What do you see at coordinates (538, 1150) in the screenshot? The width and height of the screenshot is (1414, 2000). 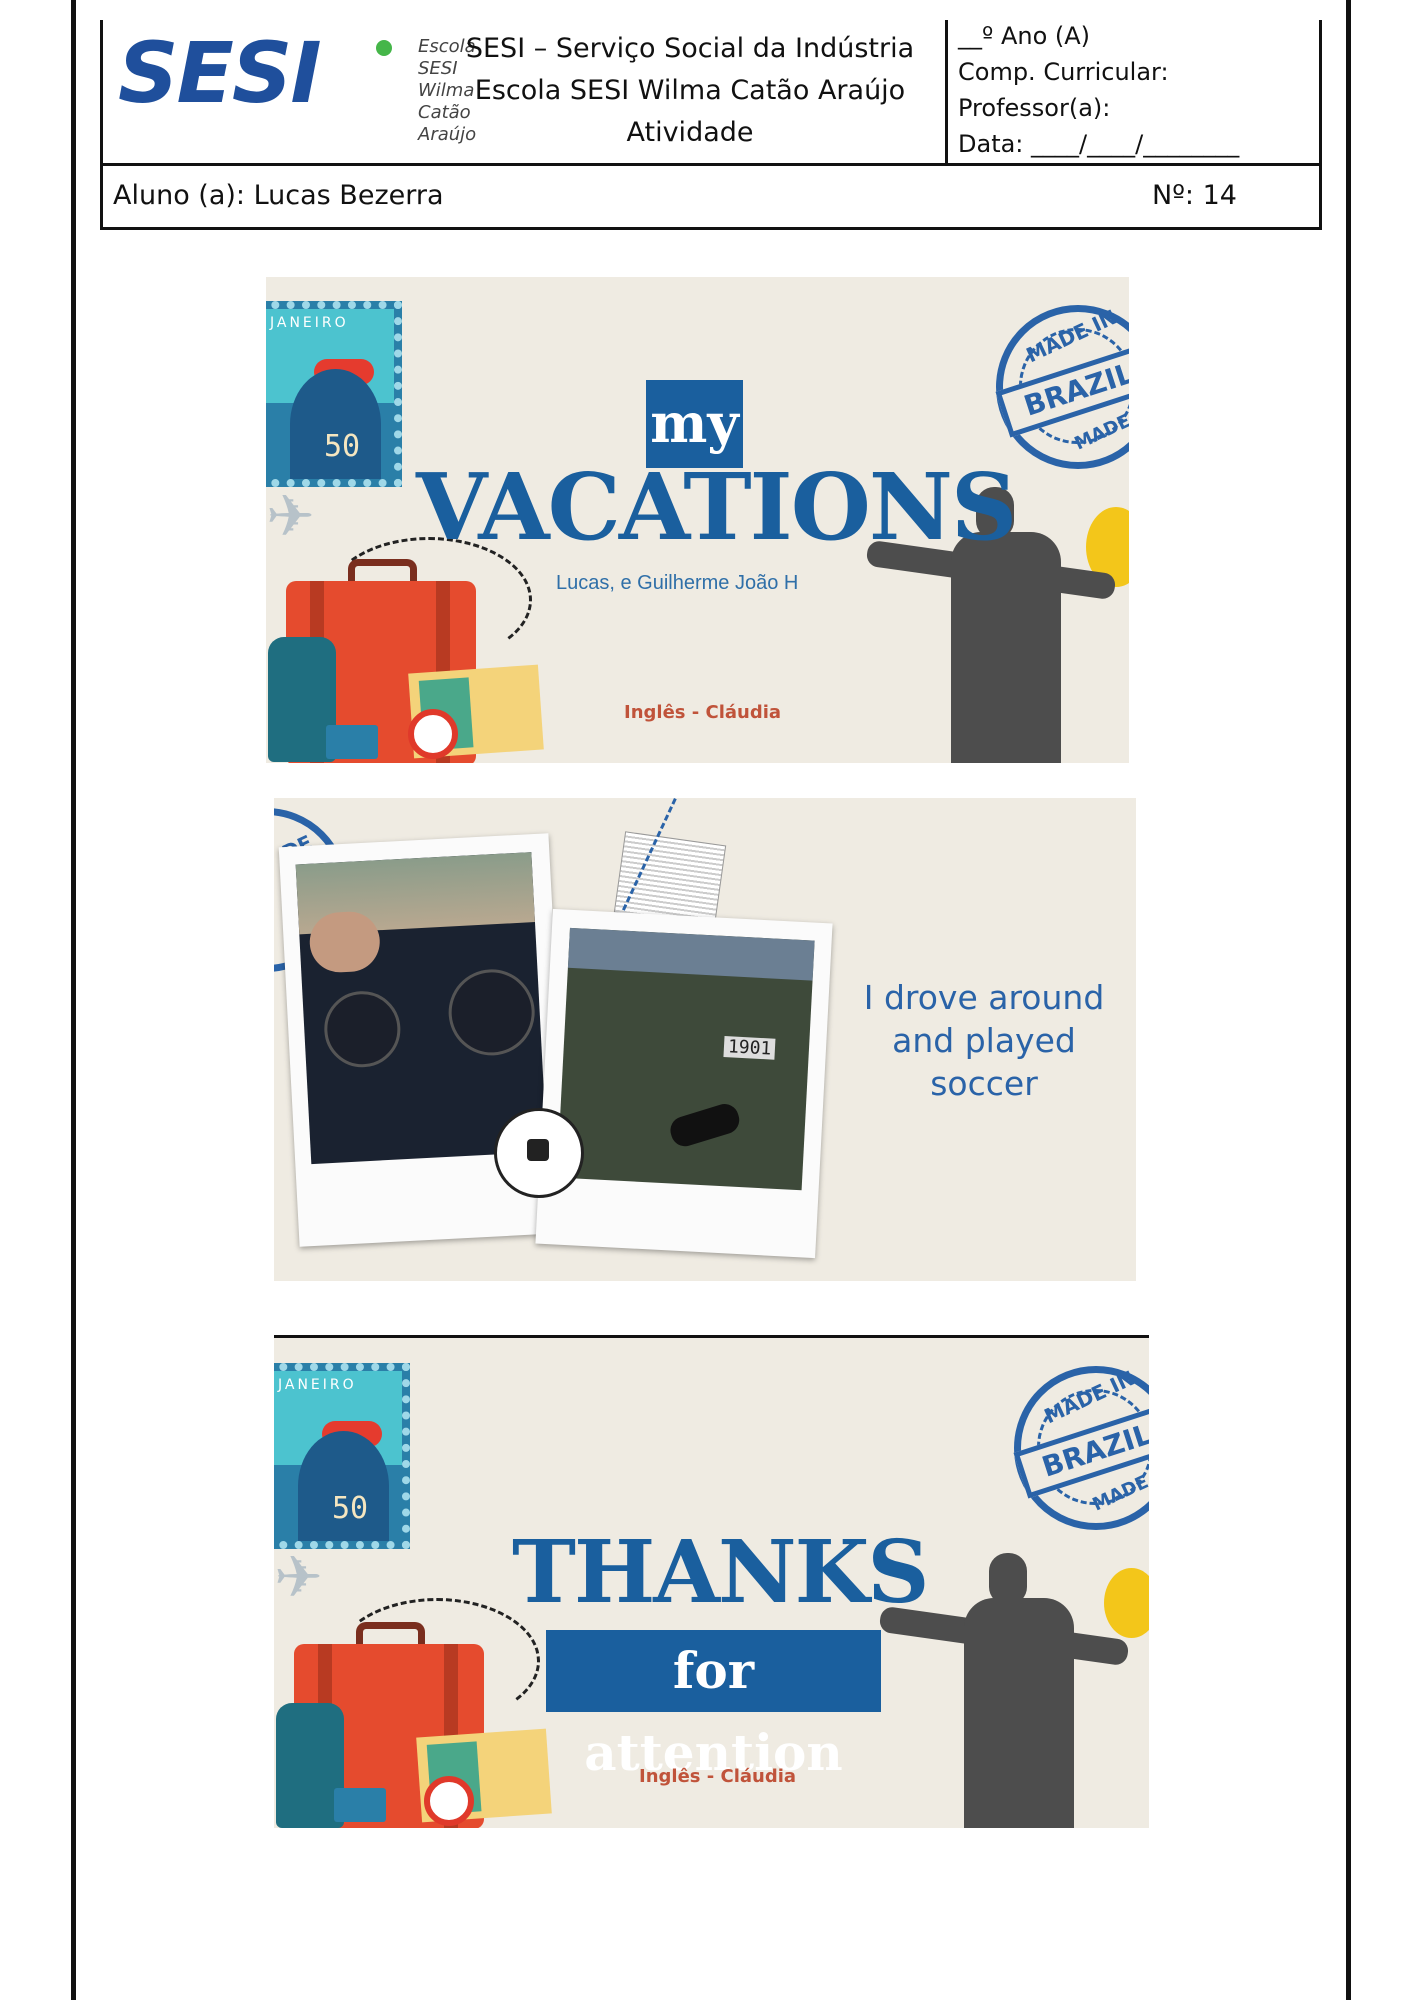 I see `ball-patch` at bounding box center [538, 1150].